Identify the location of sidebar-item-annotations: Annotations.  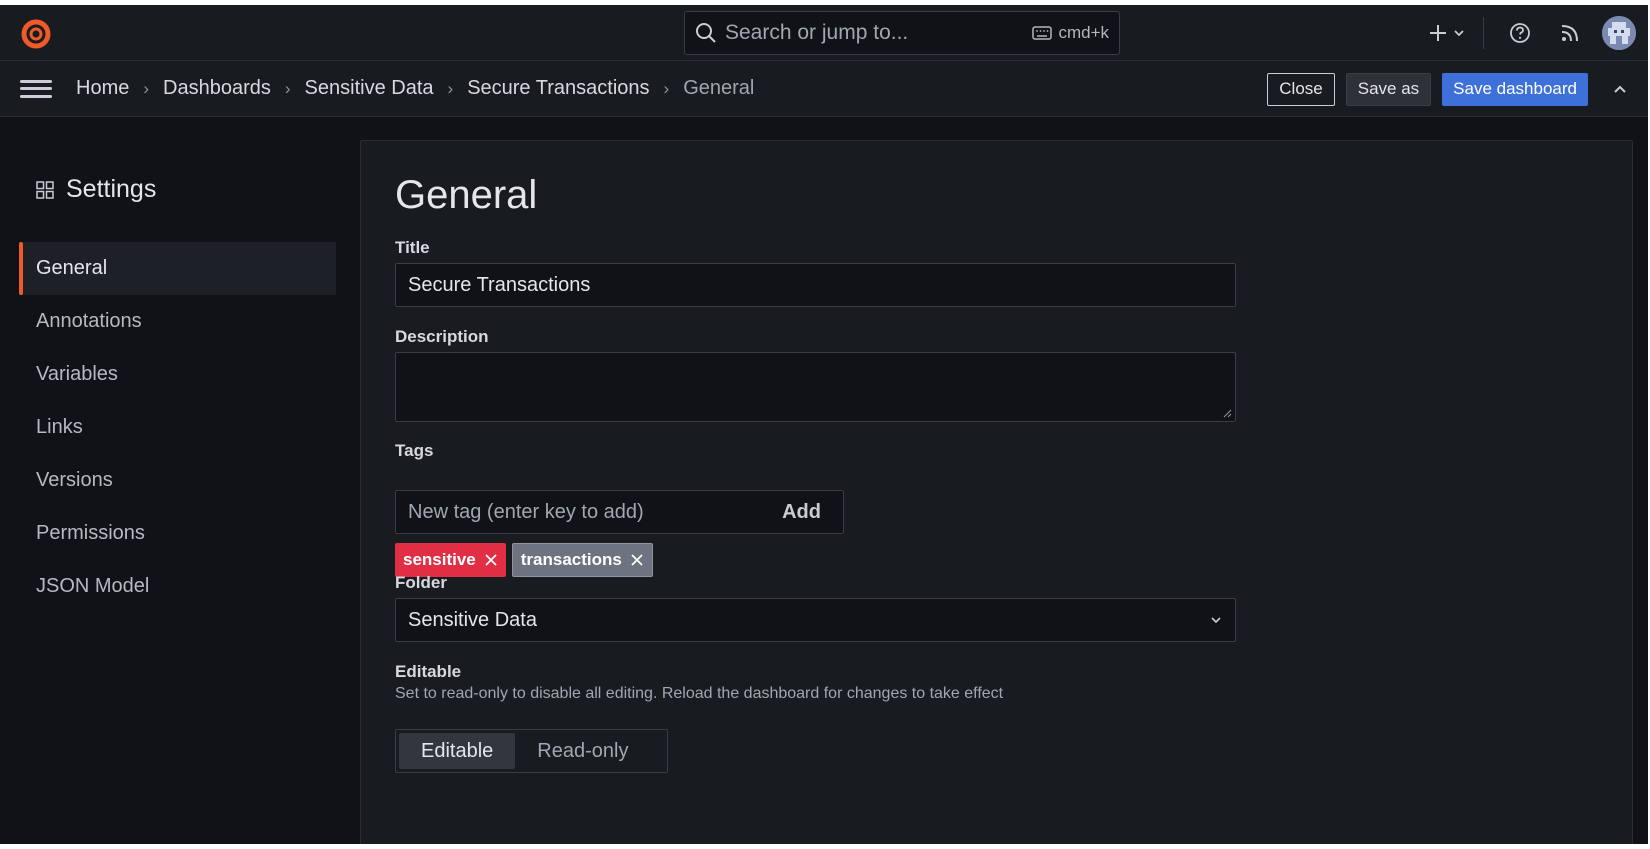
(177, 321).